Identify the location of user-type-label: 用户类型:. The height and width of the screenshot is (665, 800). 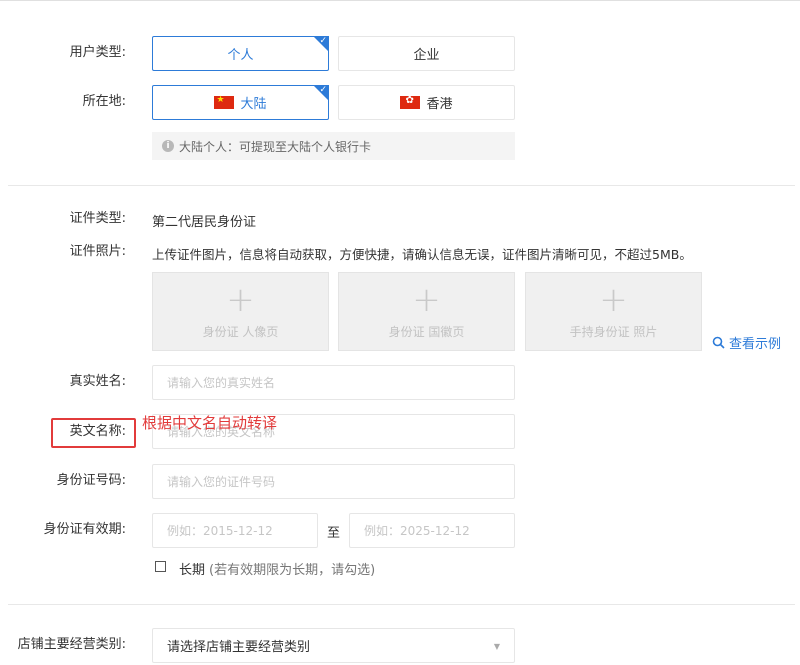
(97, 52).